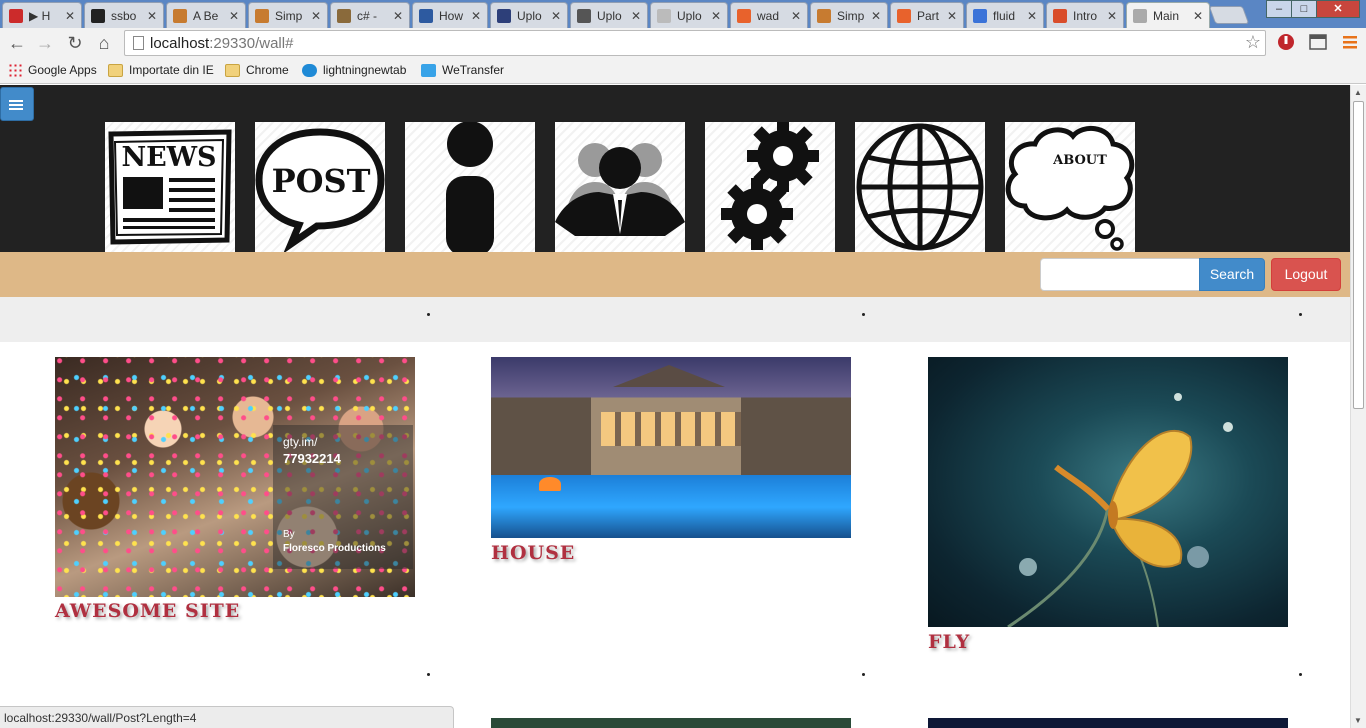  I want to click on tab-title: Part, so click(928, 15).